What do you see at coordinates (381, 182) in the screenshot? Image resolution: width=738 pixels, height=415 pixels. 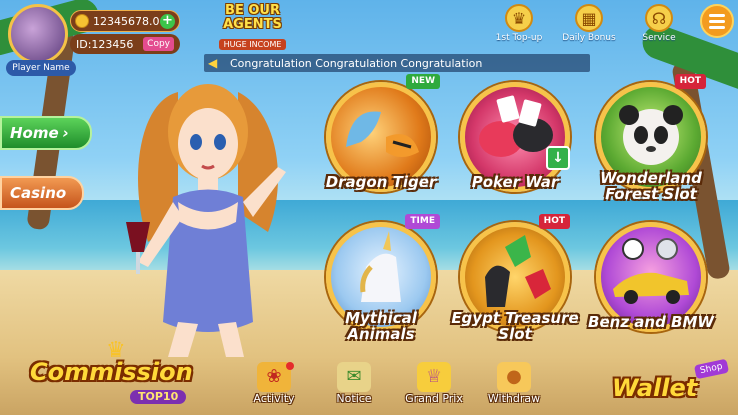 I see `game-title-dragon-tiger: Dragon Tiger` at bounding box center [381, 182].